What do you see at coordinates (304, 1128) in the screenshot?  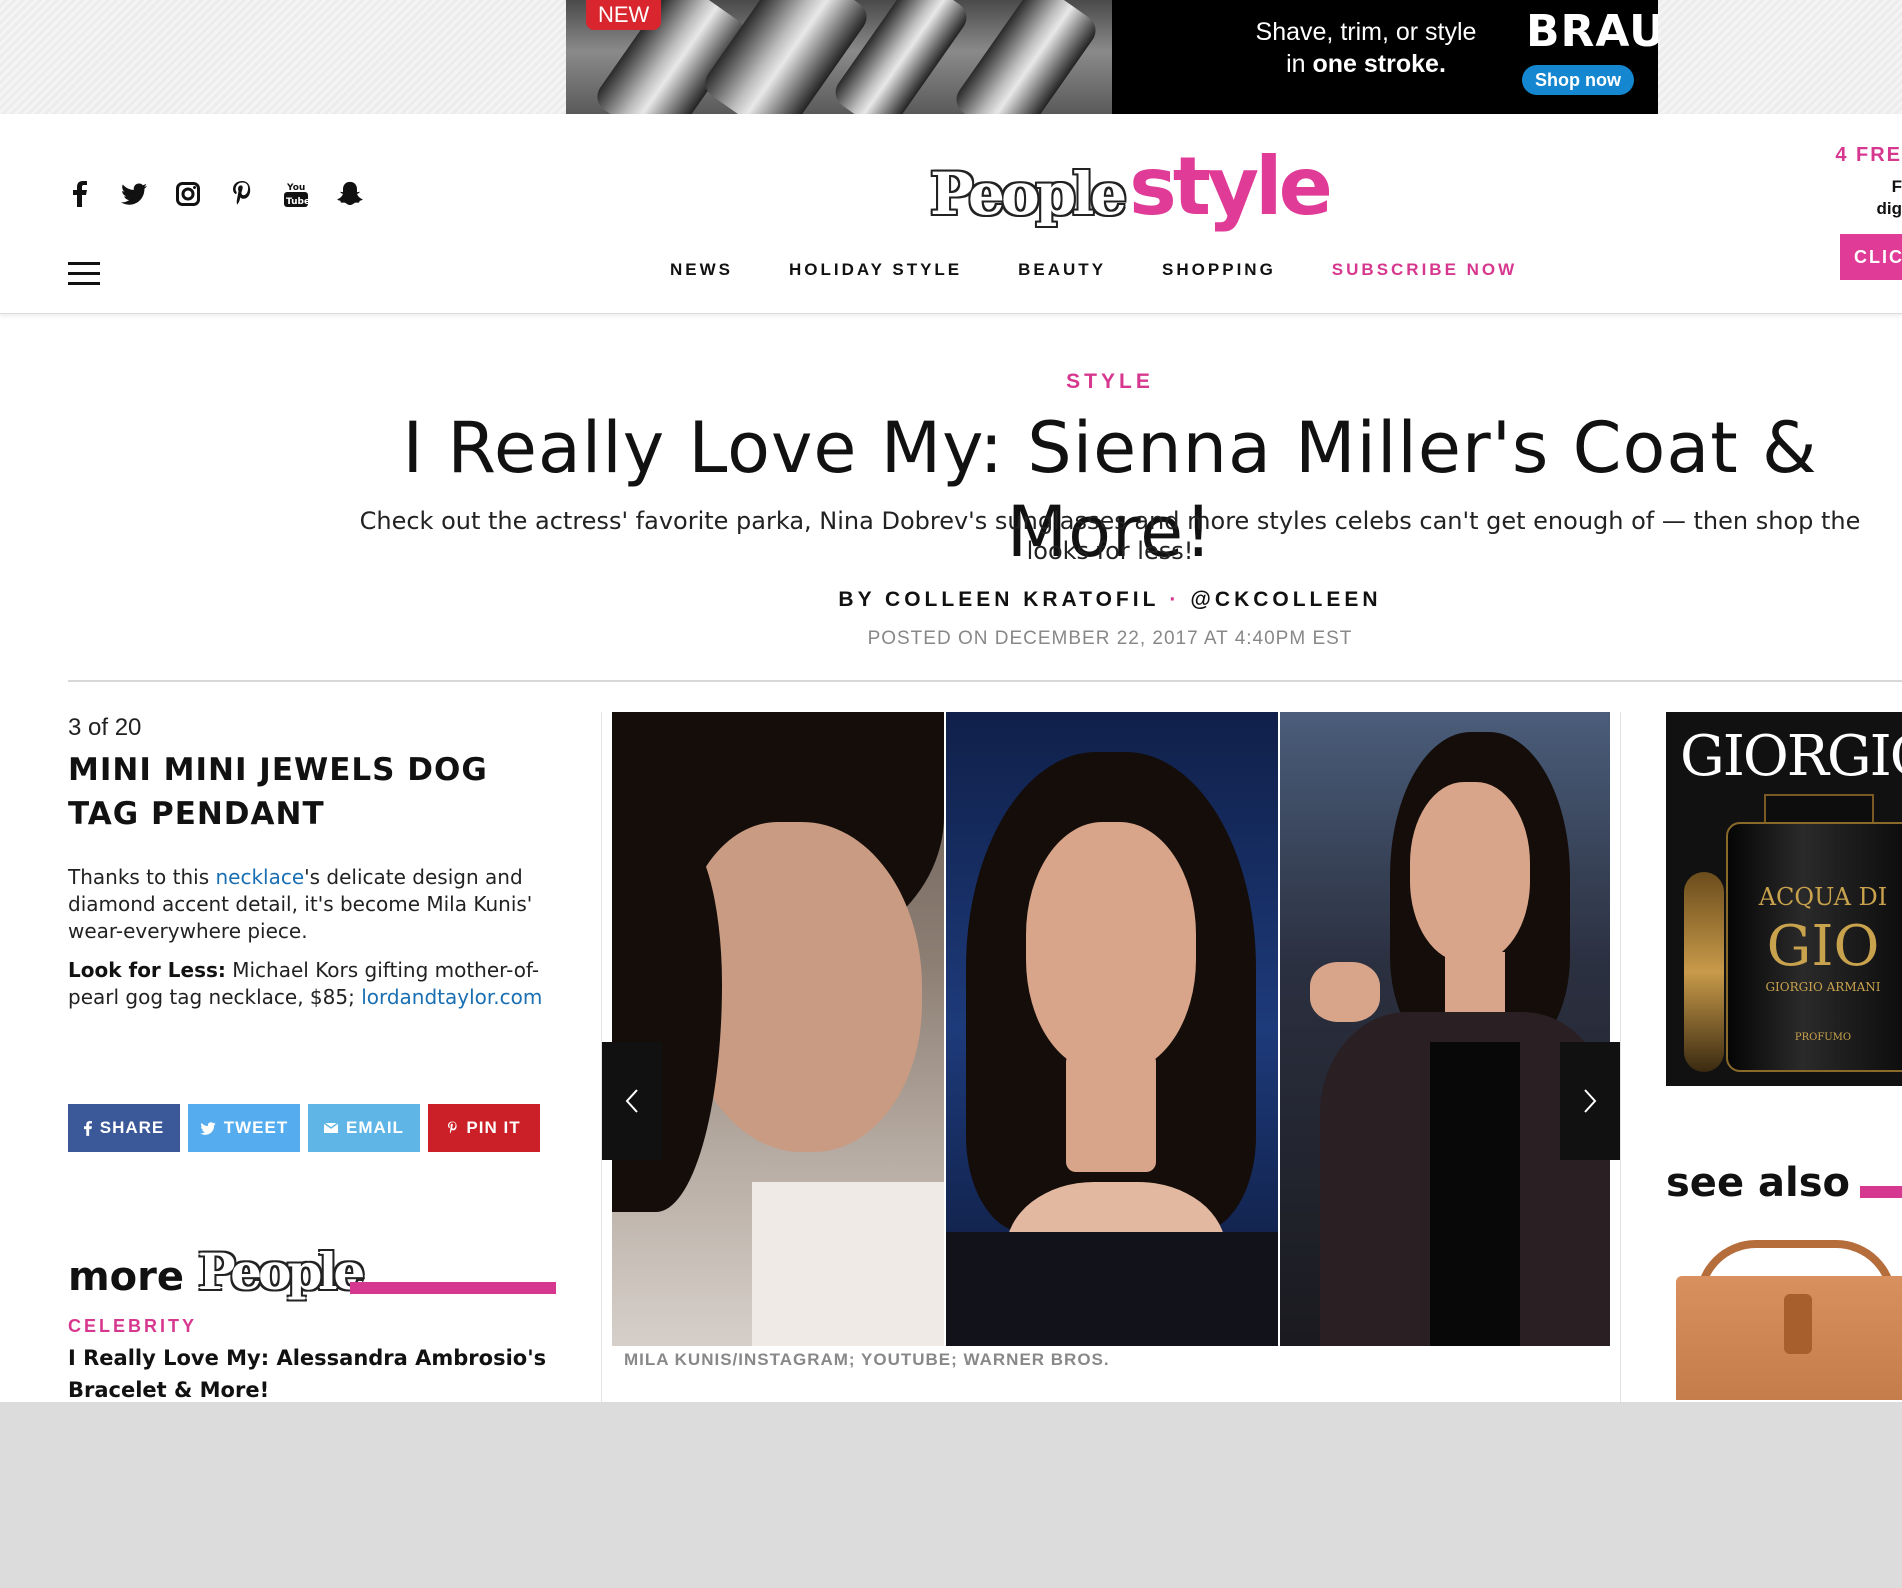 I see `share-buttons: SHARE TWEET EMAIL PIN IT` at bounding box center [304, 1128].